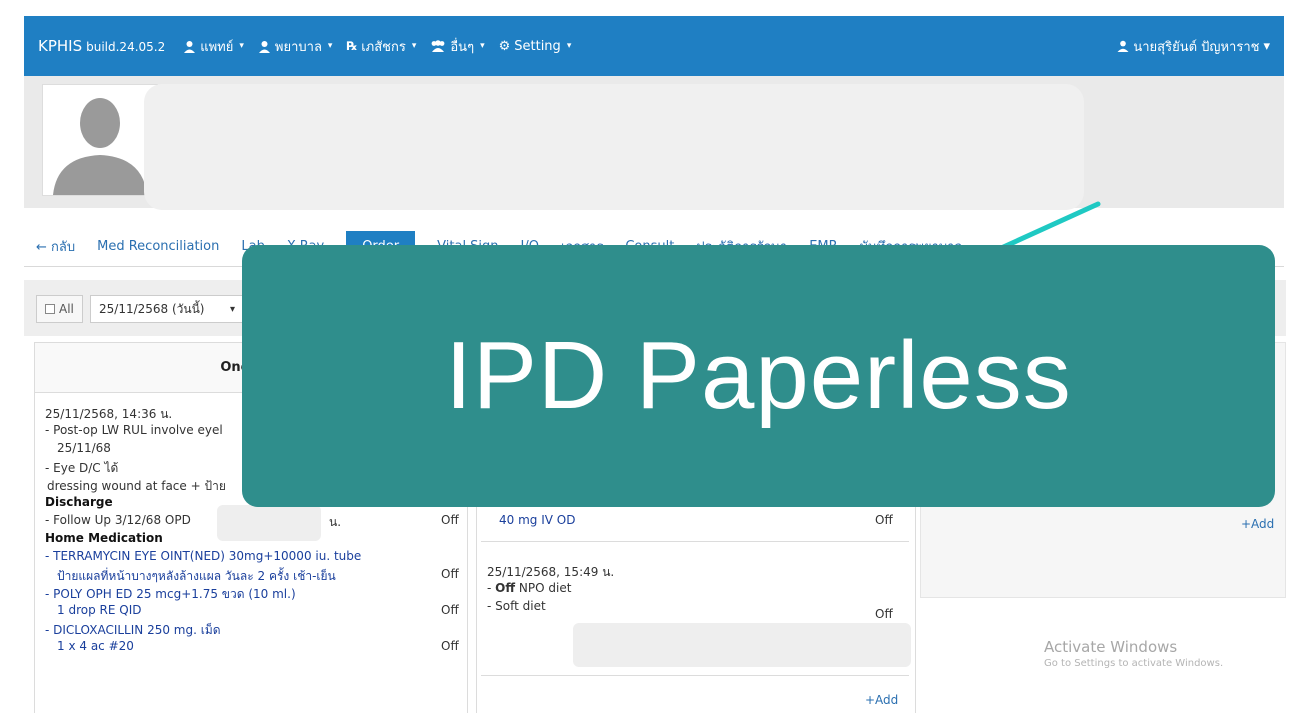 The width and height of the screenshot is (1307, 713). Describe the element at coordinates (118, 520) in the screenshot. I see `order-line: - Follow Up 3/12/68 OPD` at that location.